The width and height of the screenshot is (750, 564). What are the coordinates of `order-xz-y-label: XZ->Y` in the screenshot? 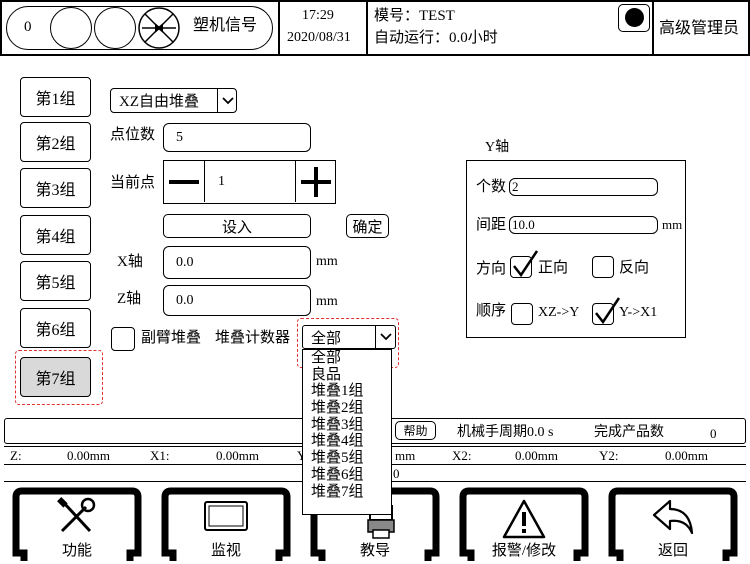 It's located at (559, 312).